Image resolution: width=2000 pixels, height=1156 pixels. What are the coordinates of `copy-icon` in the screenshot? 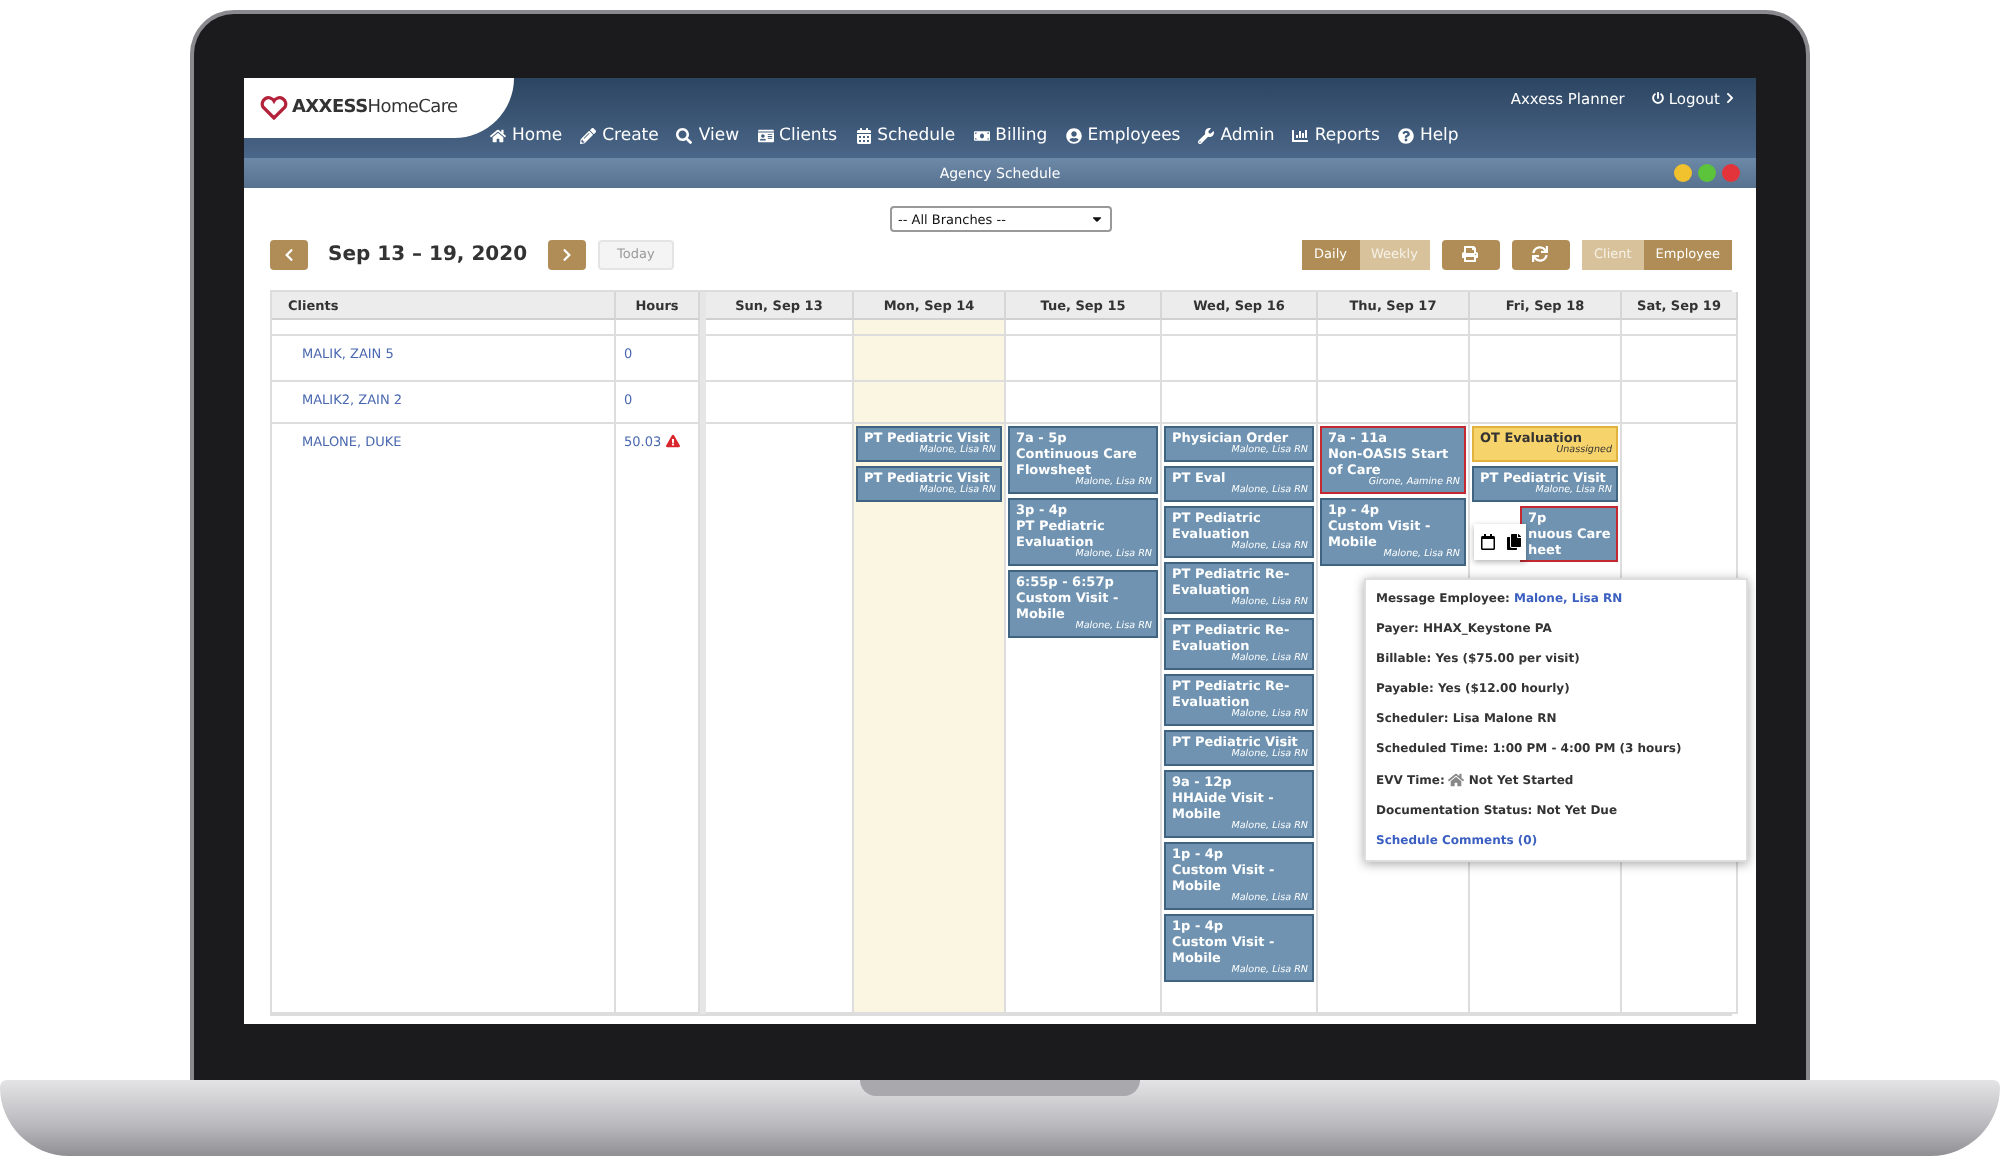 It's located at (1513, 542).